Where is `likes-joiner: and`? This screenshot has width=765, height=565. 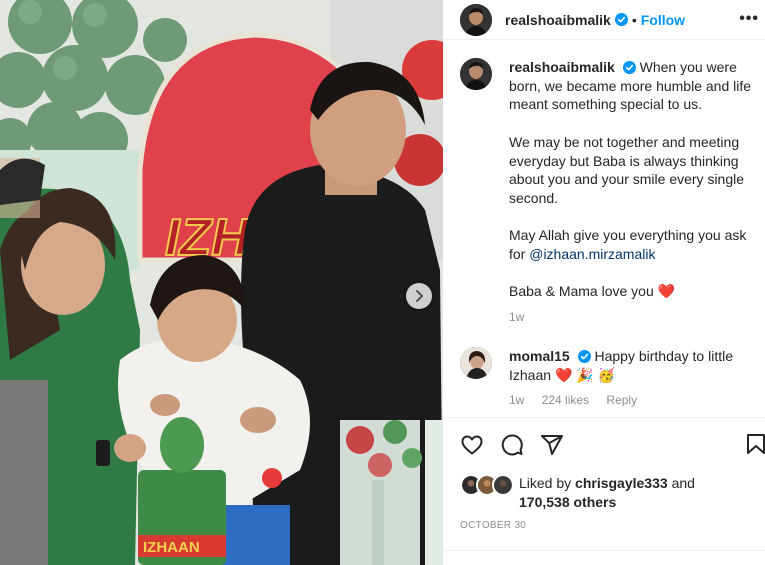 likes-joiner: and is located at coordinates (683, 483).